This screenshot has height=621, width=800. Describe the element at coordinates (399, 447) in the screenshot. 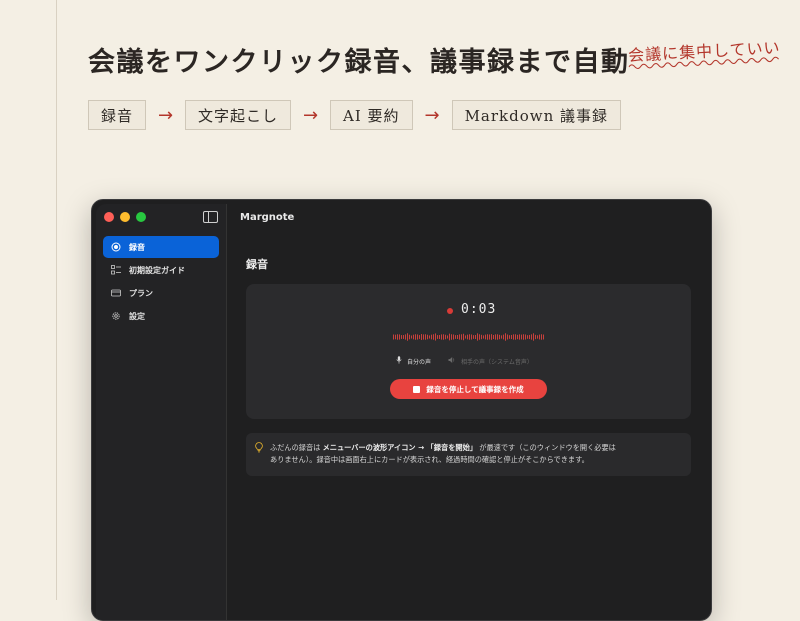

I see `tip-highlight: メニューバーの波形アイコン → 「録音を開始」` at that location.